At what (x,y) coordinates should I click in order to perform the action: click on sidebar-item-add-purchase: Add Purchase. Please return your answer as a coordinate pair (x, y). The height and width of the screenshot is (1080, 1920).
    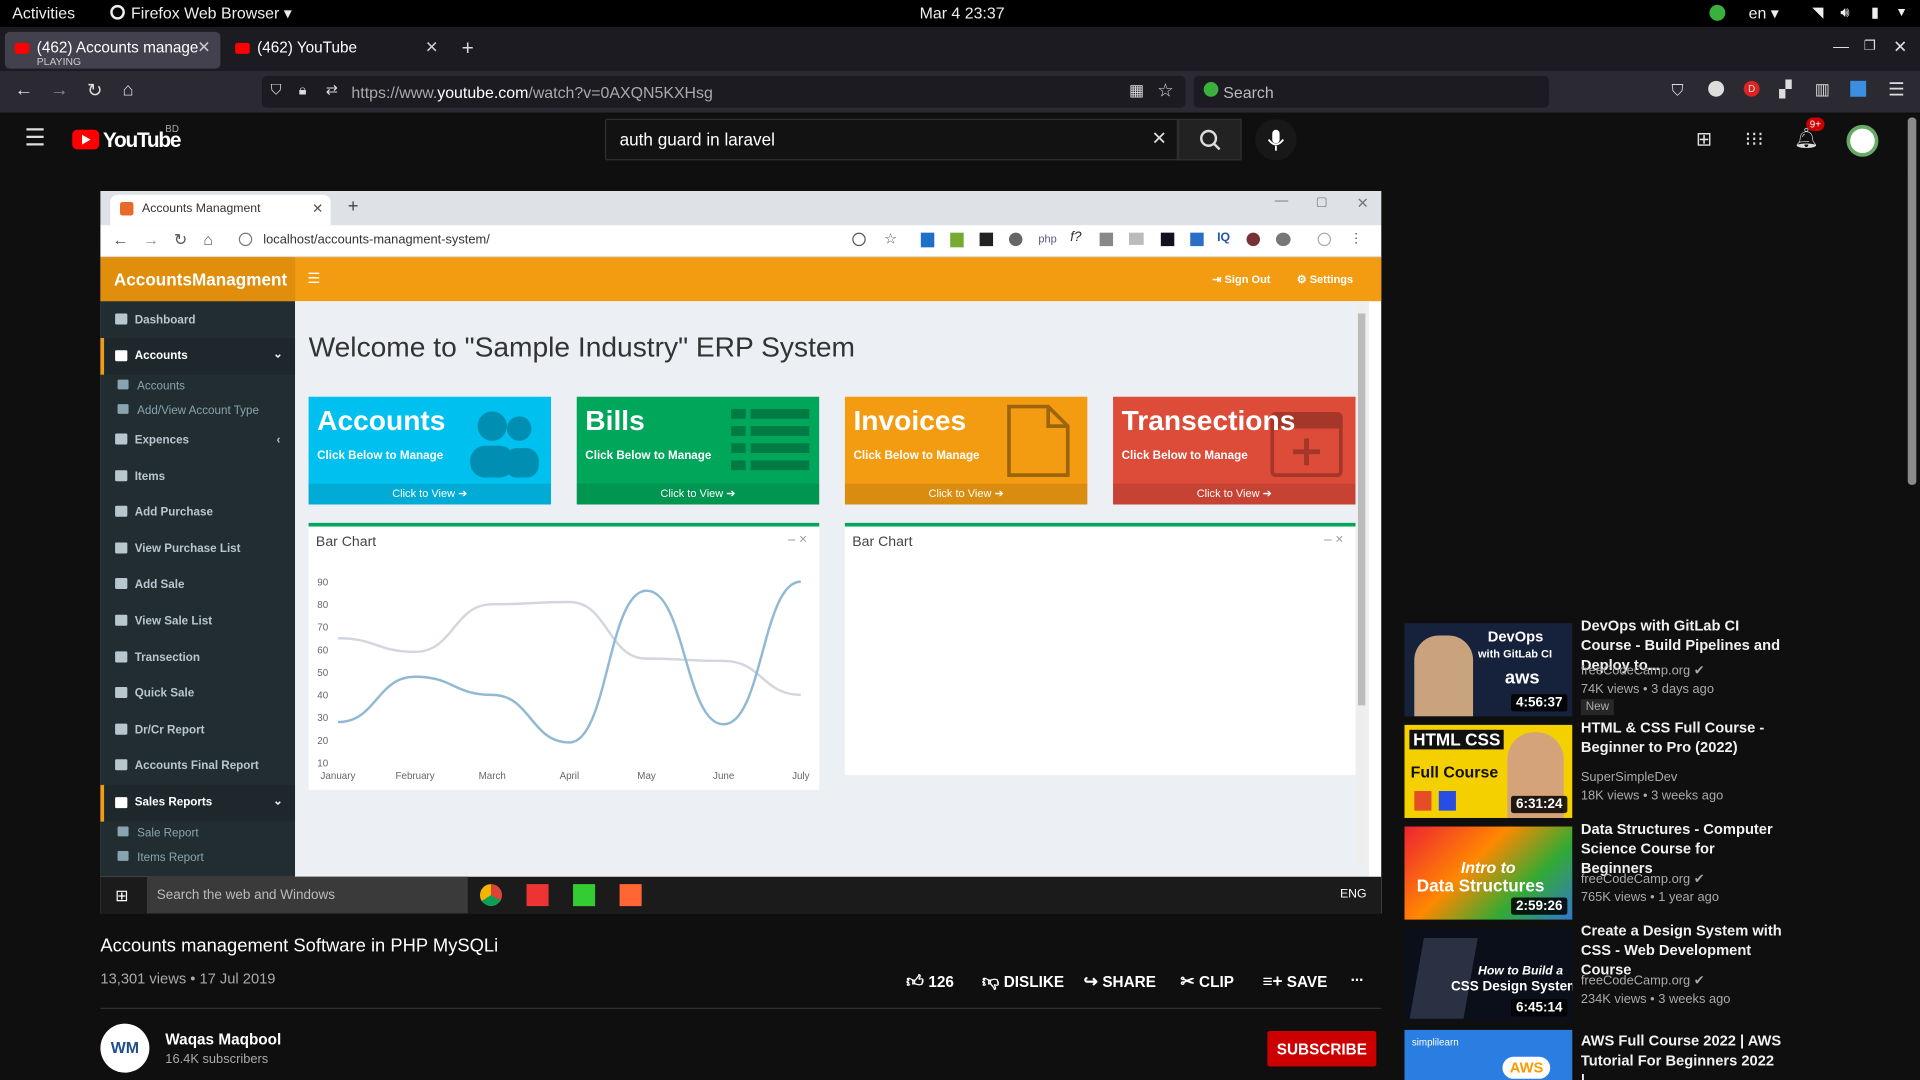
    Looking at the image, I should click on (197, 512).